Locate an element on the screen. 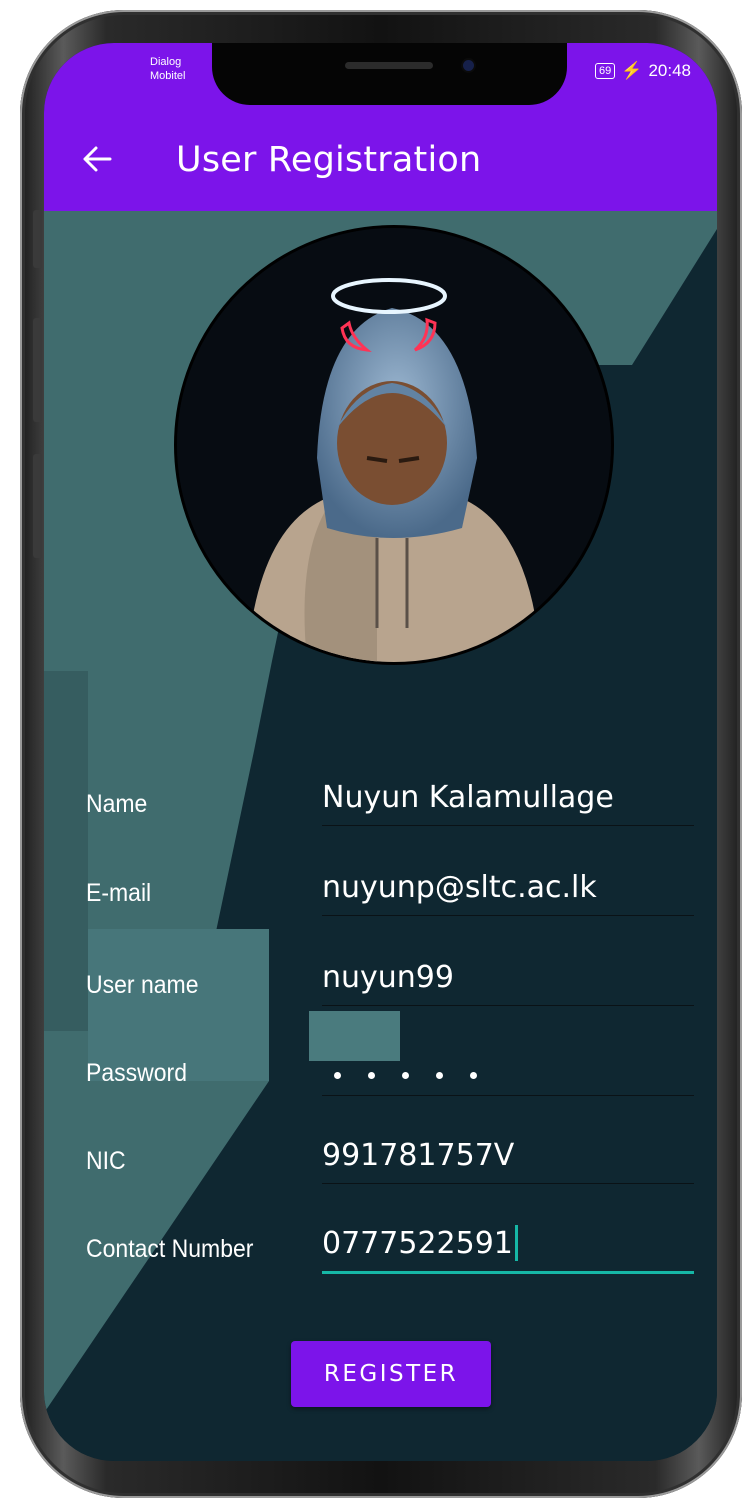  name-input: Nuyun Kalamullage is located at coordinates (508, 795).